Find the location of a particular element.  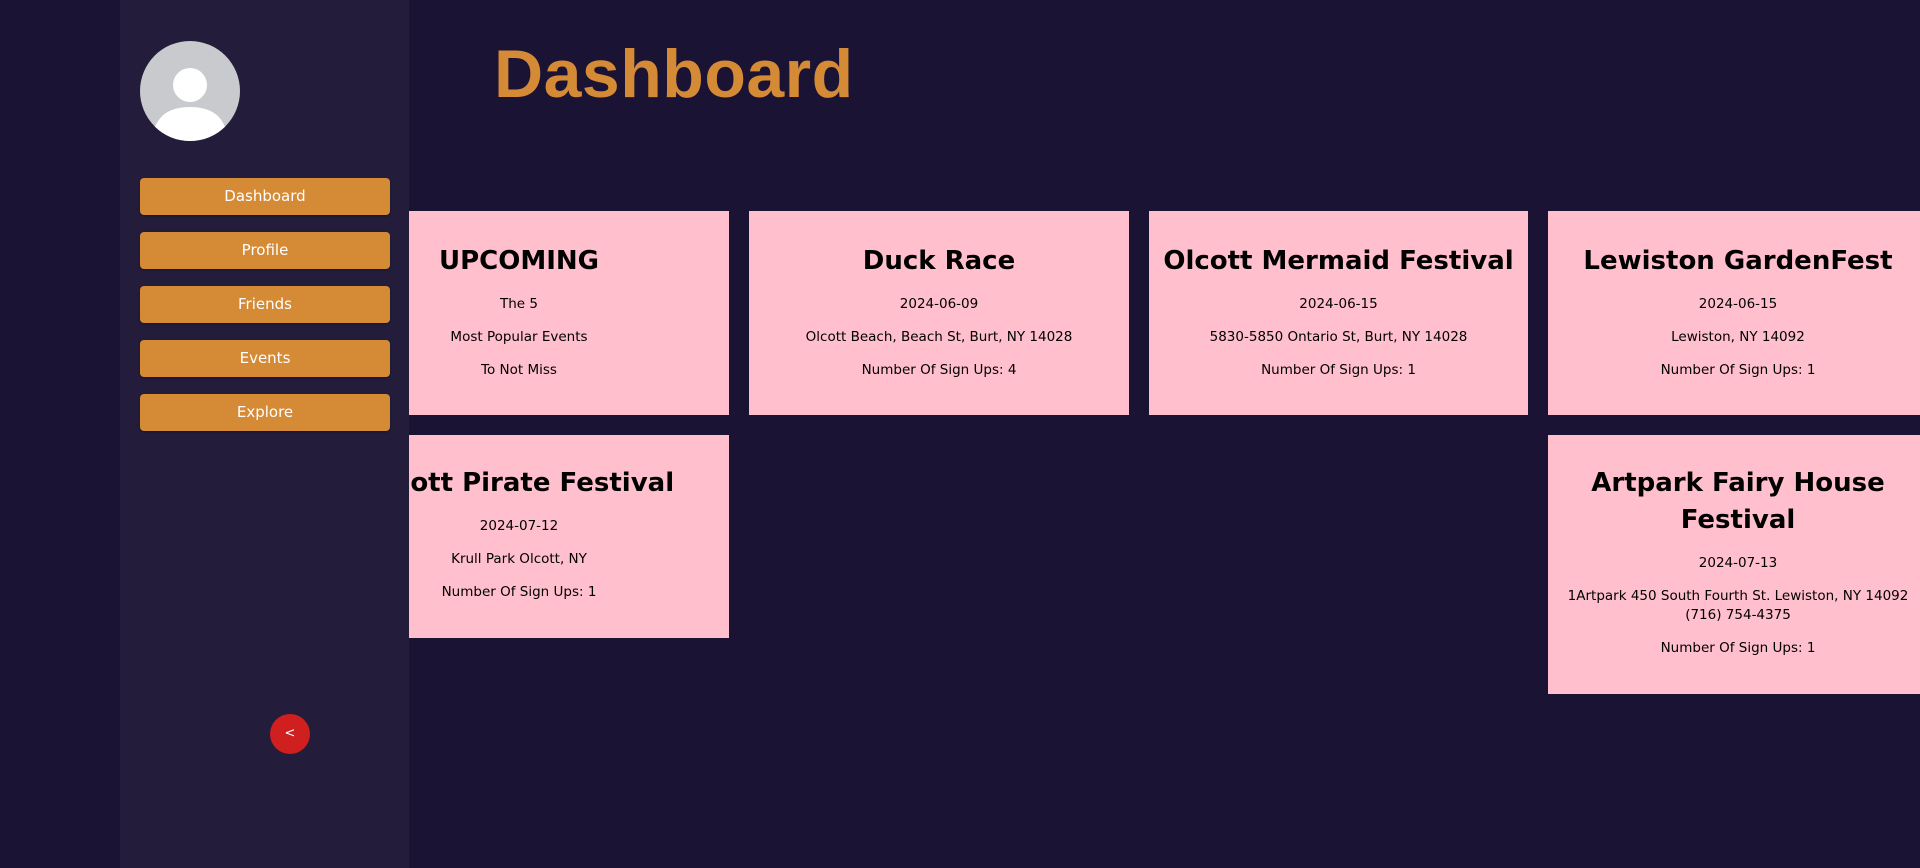

event-title: Olcott Pirate Festival is located at coordinates (542, 483).